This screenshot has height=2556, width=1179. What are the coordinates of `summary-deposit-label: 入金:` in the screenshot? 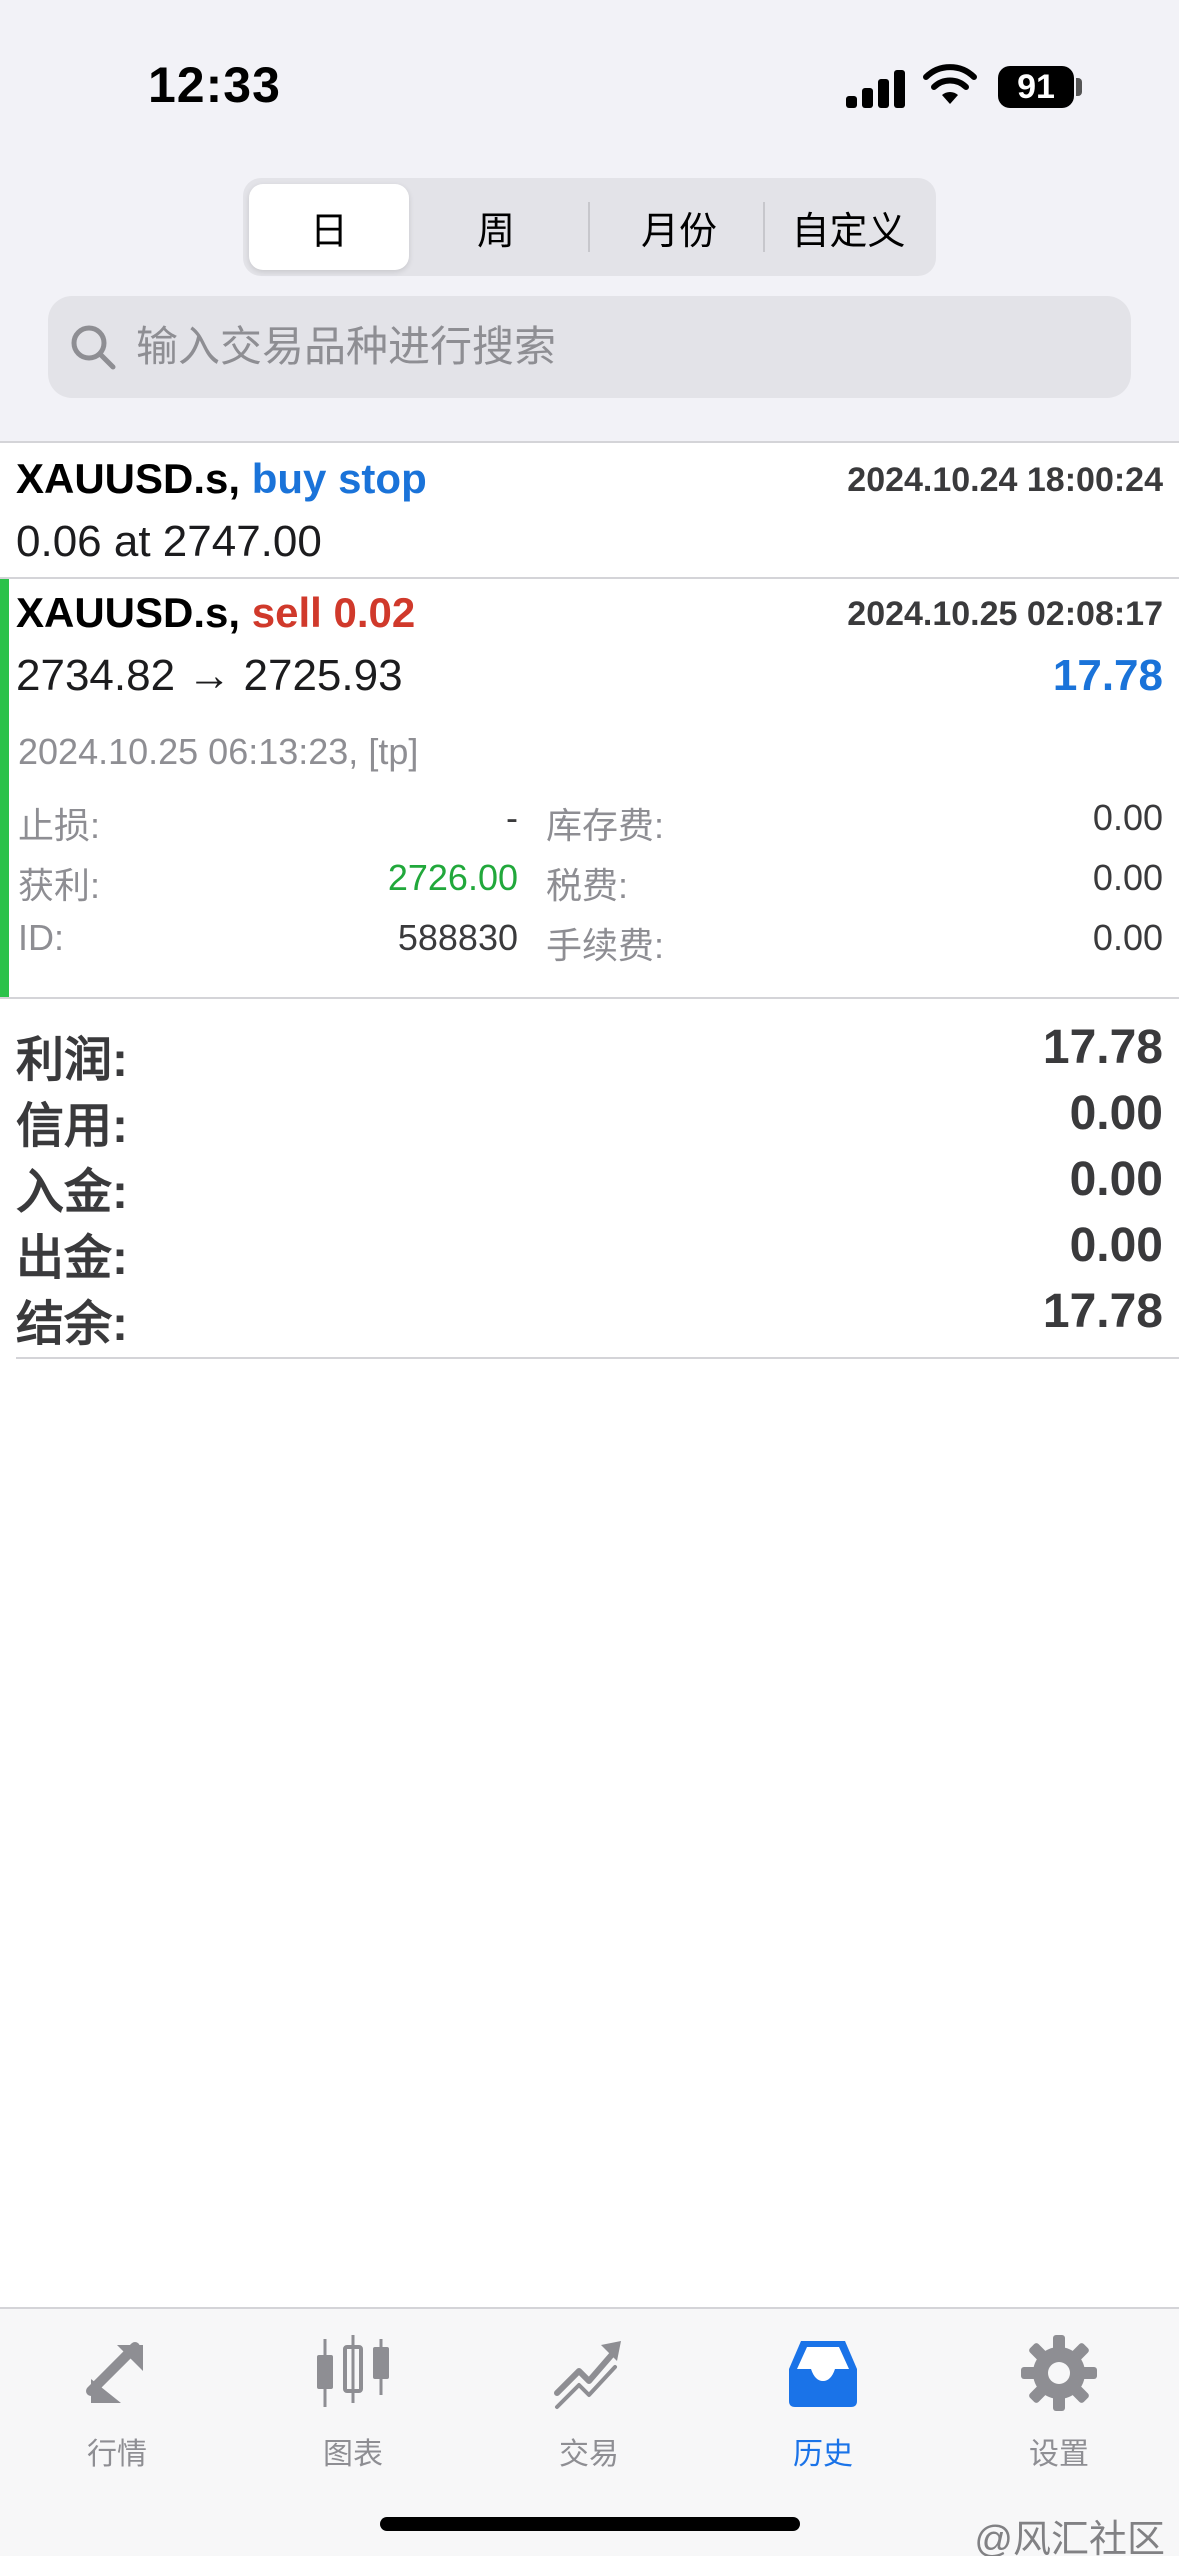 It's located at (72, 1192).